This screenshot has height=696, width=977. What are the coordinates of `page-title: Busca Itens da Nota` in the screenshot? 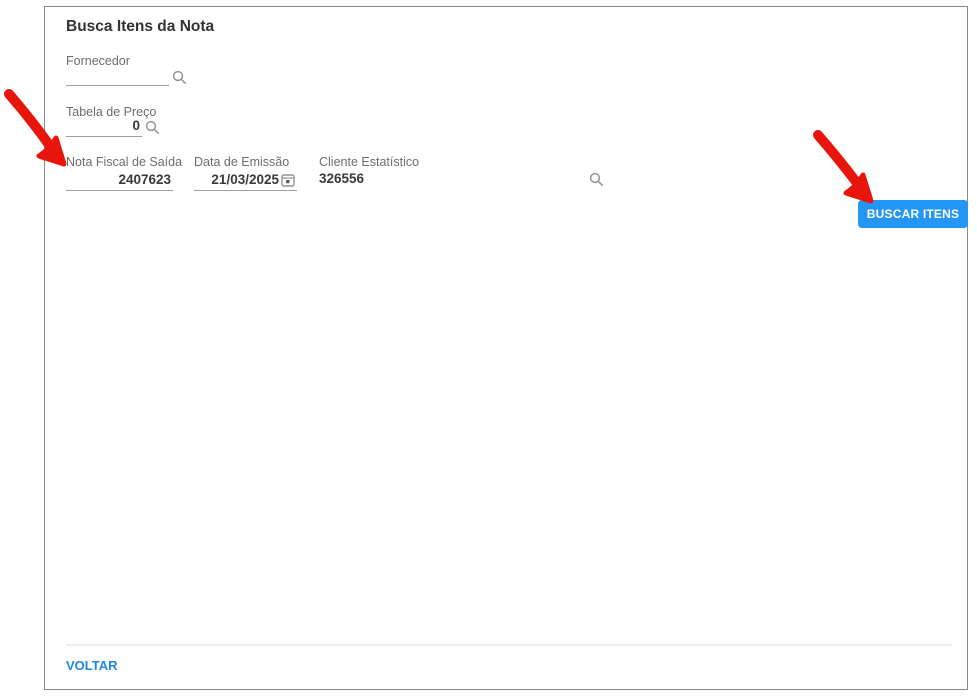 It's located at (140, 26).